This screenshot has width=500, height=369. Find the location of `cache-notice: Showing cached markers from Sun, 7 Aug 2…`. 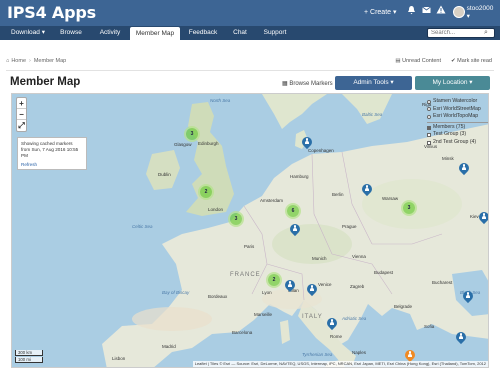

cache-notice: Showing cached markers from Sun, 7 Aug 2… is located at coordinates (52, 153).